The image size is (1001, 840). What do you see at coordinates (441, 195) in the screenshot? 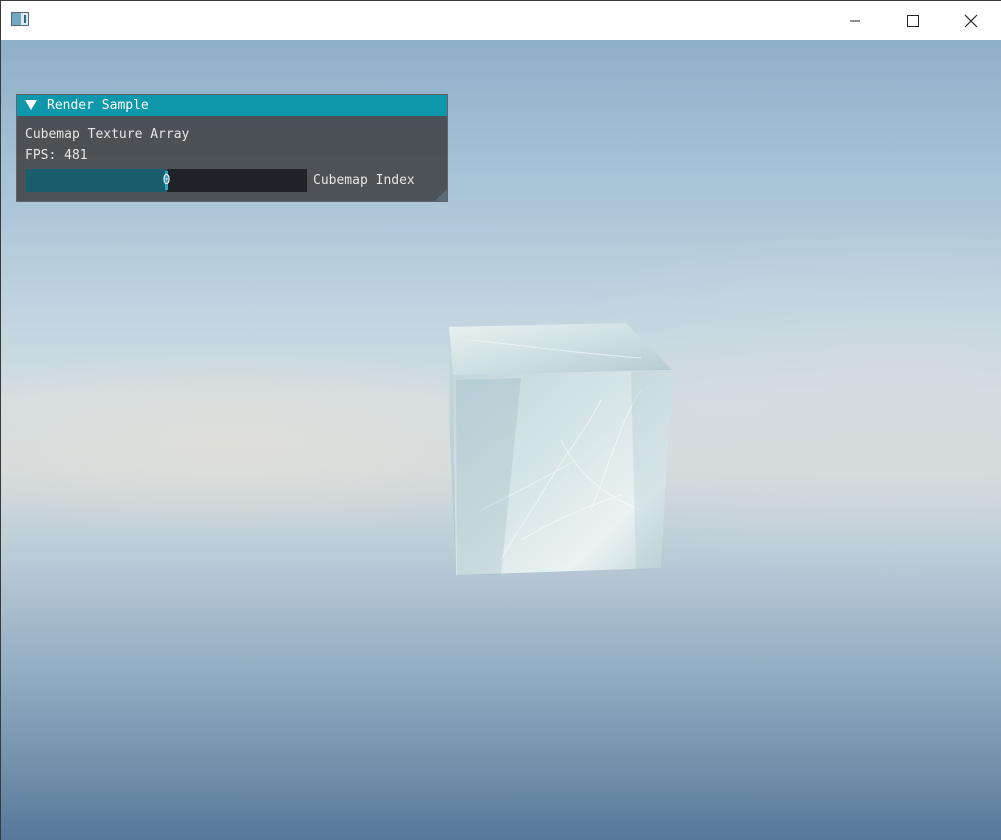
I see `resize-grip-icon` at bounding box center [441, 195].